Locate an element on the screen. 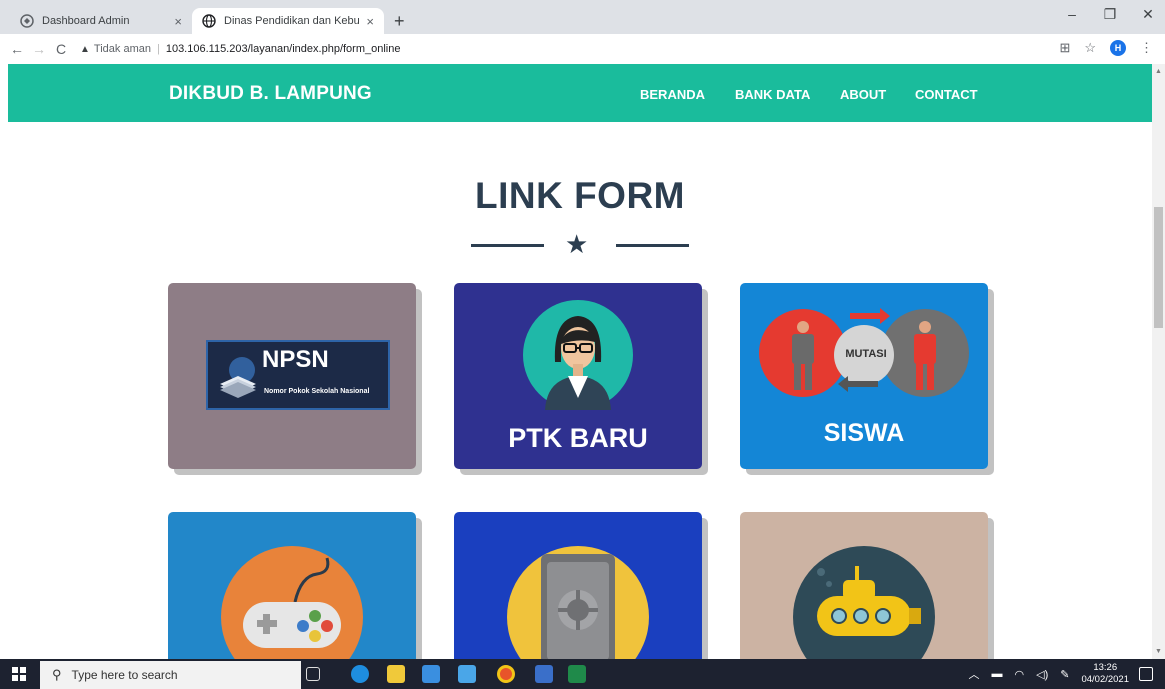 Image resolution: width=1165 pixels, height=689 pixels. reload-icon: C is located at coordinates (61, 49).